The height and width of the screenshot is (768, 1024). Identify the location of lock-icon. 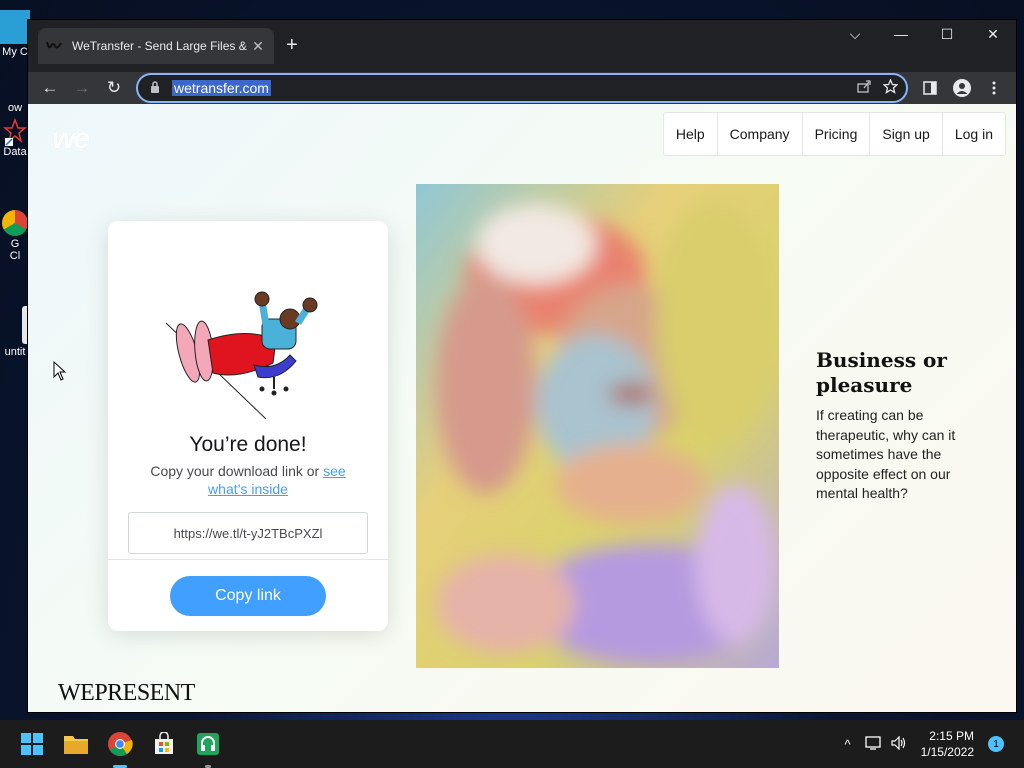
(156, 88).